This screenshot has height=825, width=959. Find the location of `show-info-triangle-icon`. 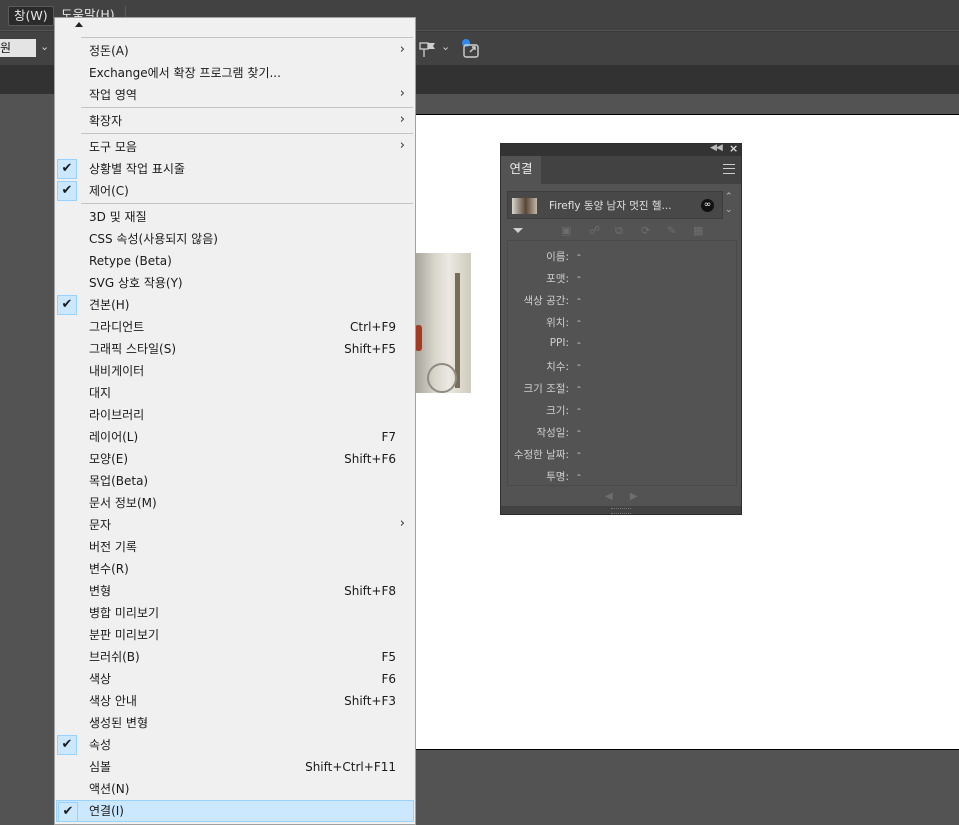

show-info-triangle-icon is located at coordinates (518, 230).